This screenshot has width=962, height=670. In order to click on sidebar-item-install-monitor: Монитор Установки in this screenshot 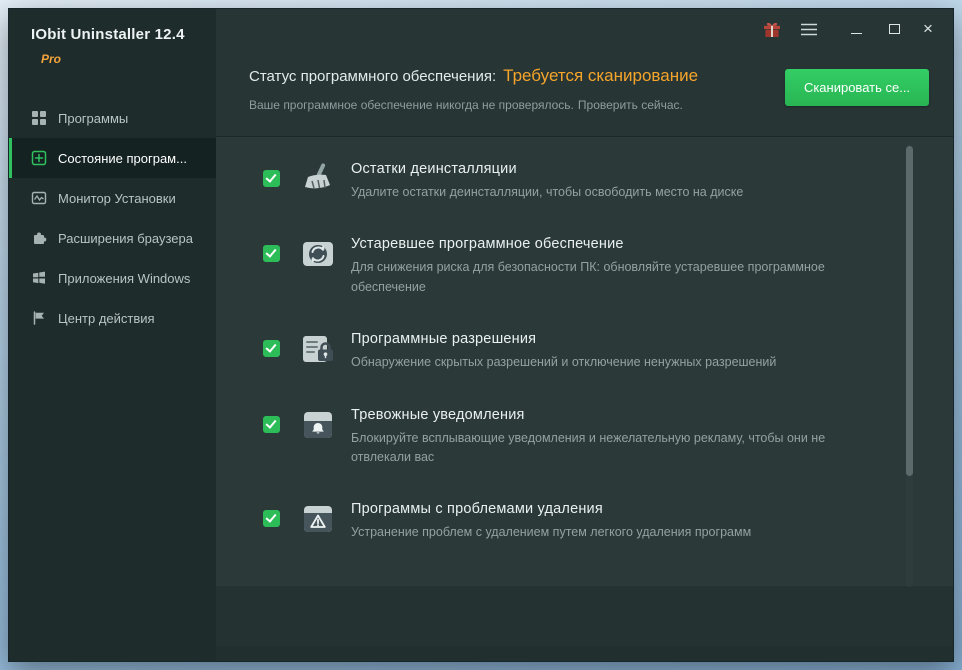, I will do `click(112, 198)`.